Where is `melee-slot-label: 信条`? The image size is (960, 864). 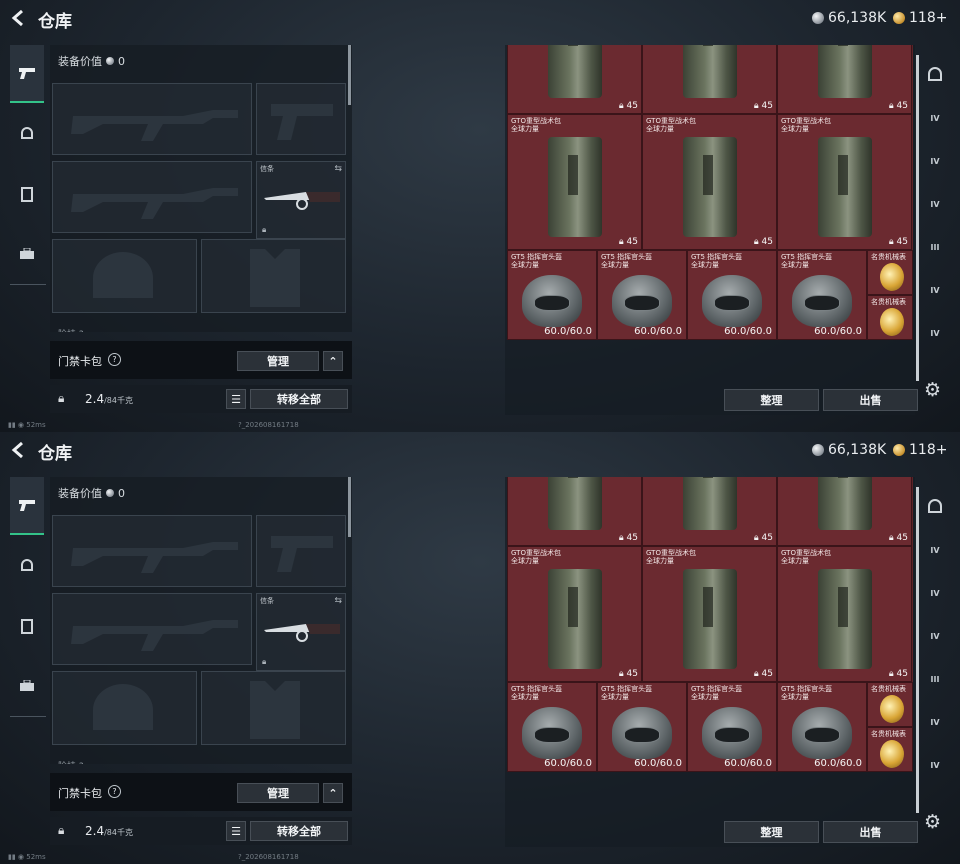
melee-slot-label: 信条 is located at coordinates (267, 169).